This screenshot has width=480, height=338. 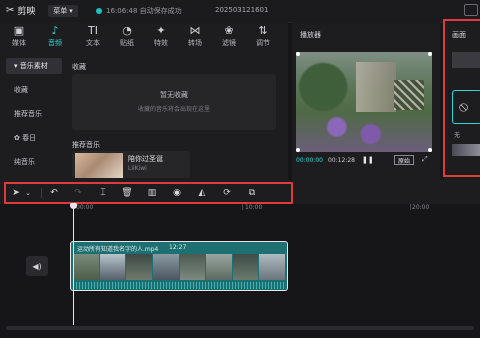 I want to click on tab-label: 文本, so click(x=93, y=43).